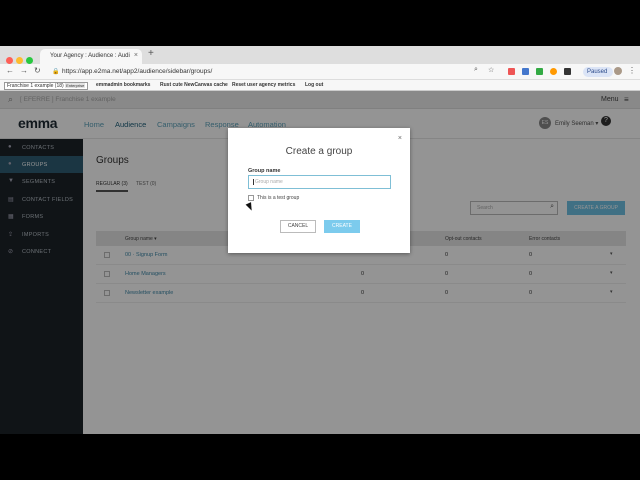 The width and height of the screenshot is (640, 480). I want to click on tab-close-icon: ×, so click(136, 55).